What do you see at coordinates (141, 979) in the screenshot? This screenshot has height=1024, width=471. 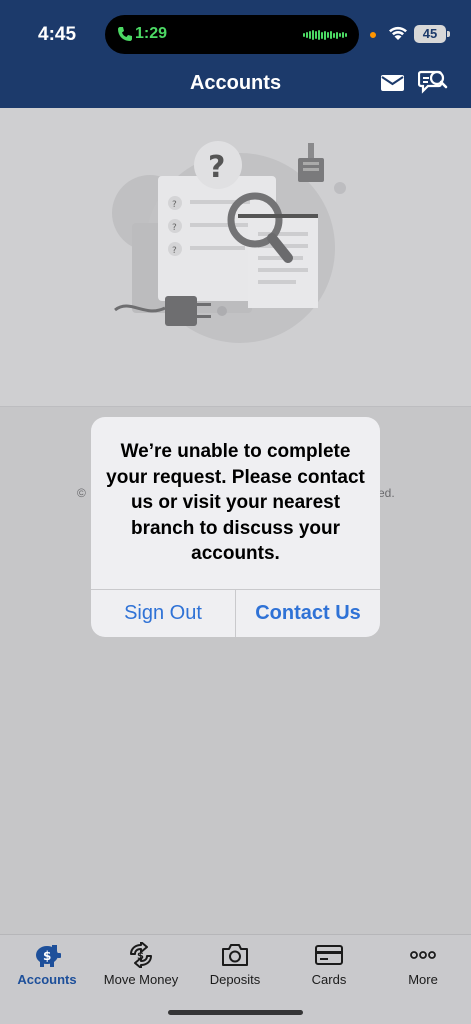 I see `tab-move-money-label: Move Money` at bounding box center [141, 979].